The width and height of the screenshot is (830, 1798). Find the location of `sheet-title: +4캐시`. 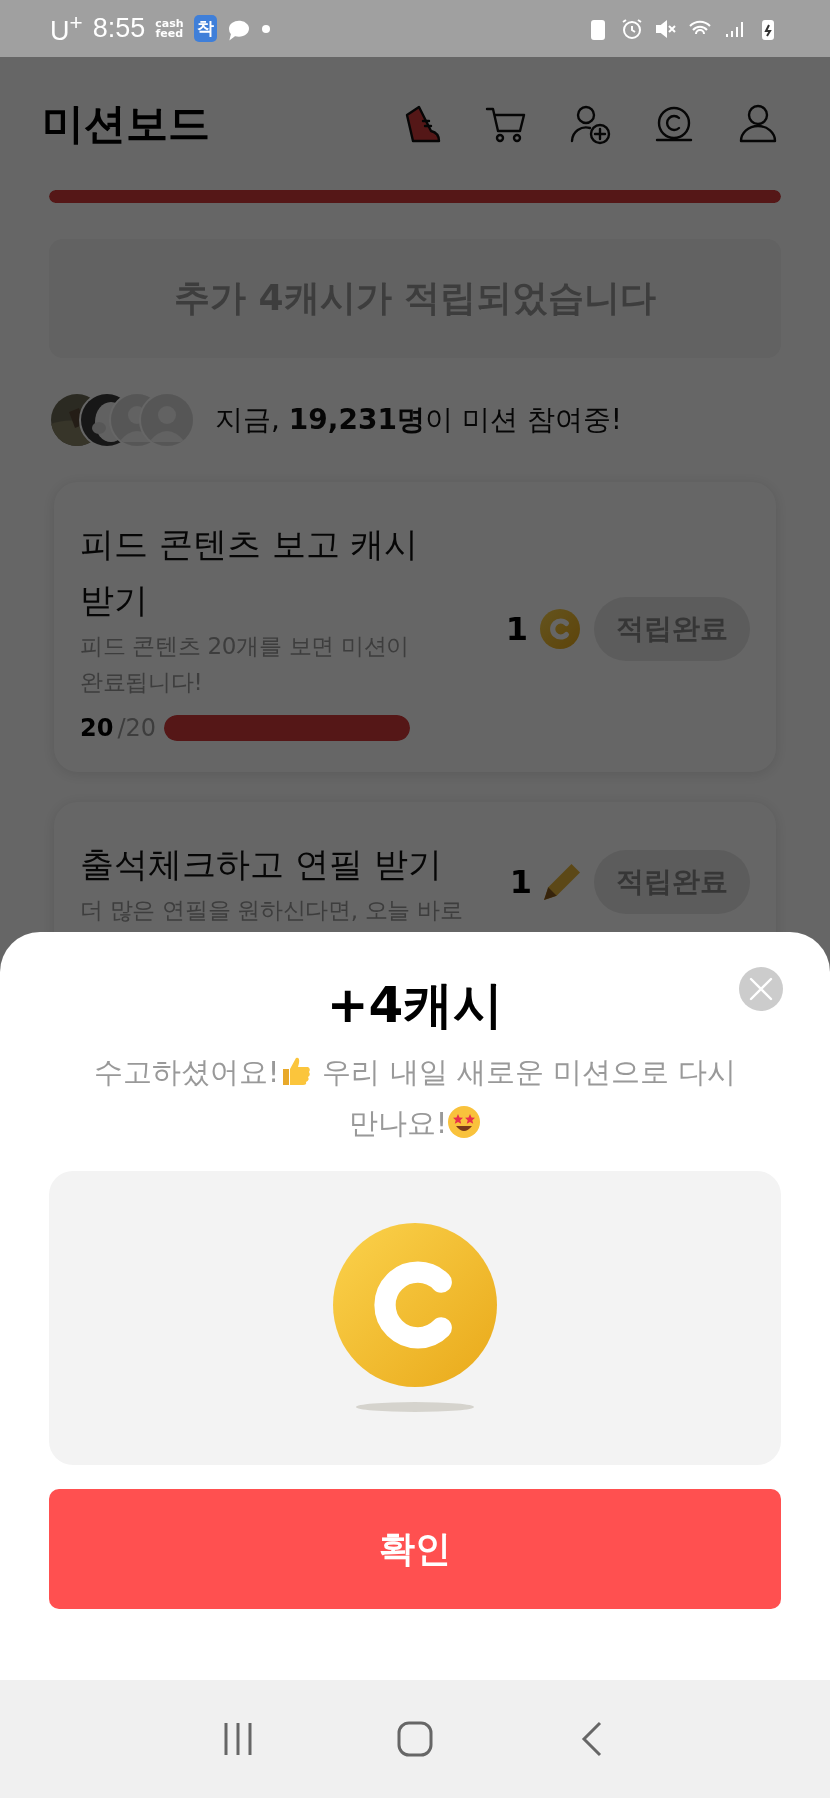

sheet-title: +4캐시 is located at coordinates (415, 1005).